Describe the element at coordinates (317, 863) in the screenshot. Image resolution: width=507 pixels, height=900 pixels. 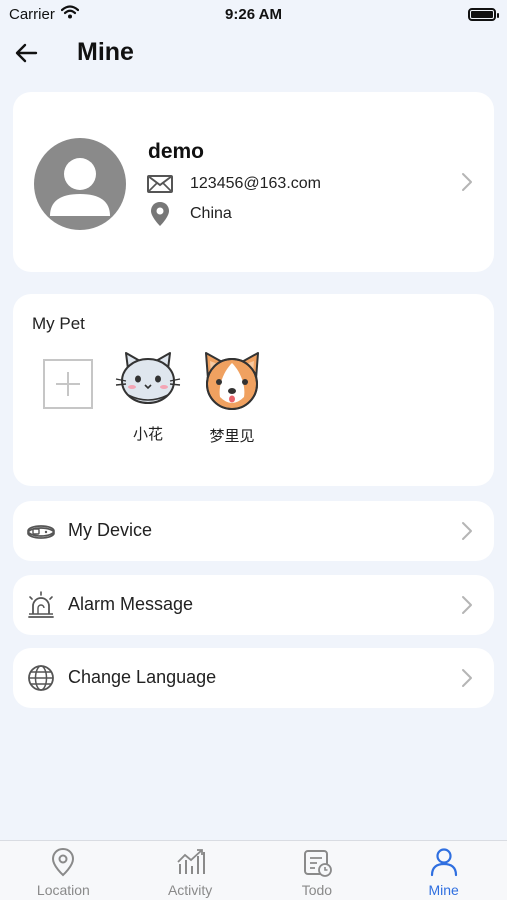
I see `todo-calendar-icon` at that location.